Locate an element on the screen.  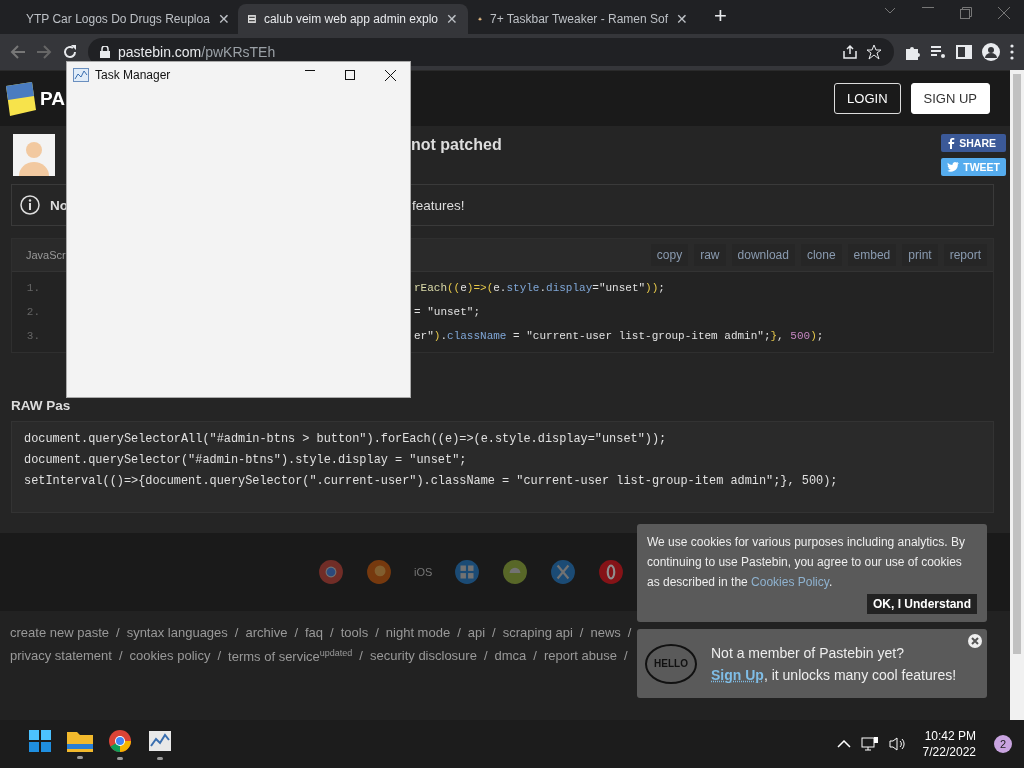
hello-bubble: HELLO is located at coordinates (671, 663).